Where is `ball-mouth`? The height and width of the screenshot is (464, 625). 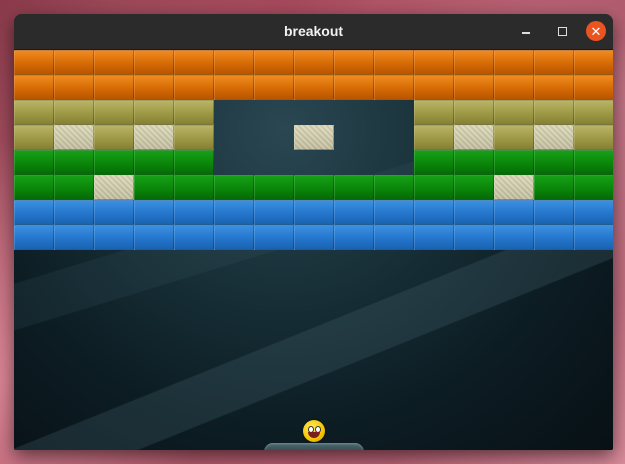 ball-mouth is located at coordinates (314, 435).